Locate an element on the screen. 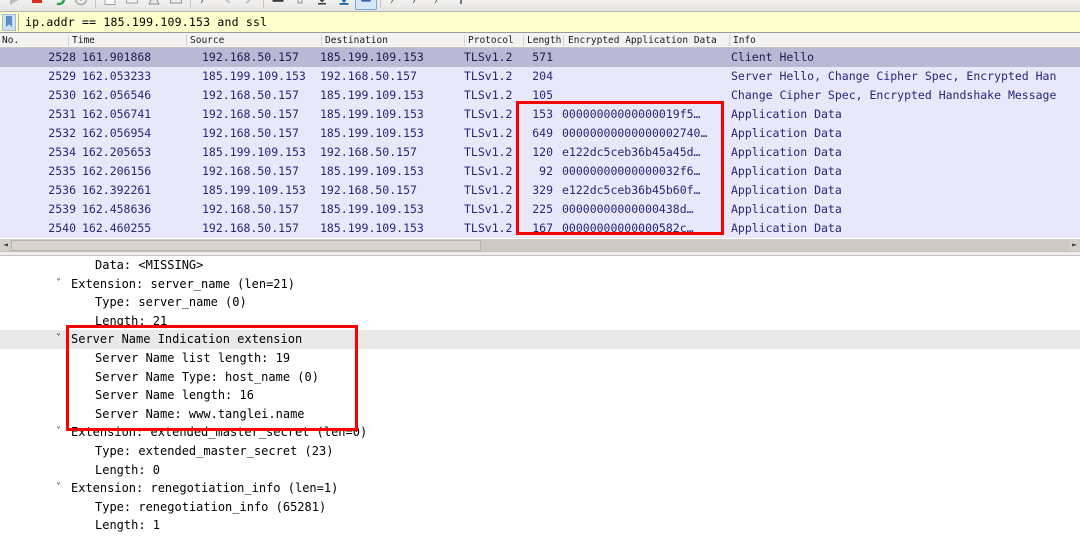  zoom-reset-icon is located at coordinates (439, 5).